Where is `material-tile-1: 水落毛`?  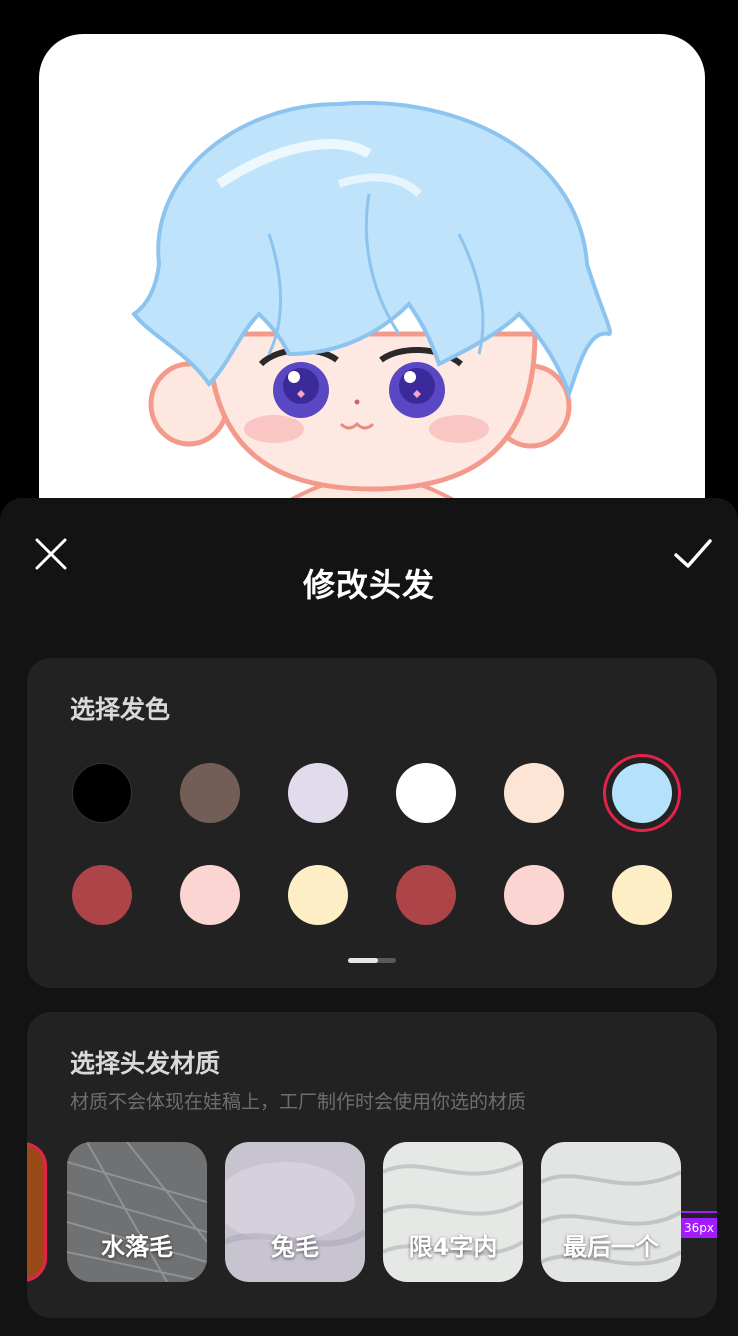 material-tile-1: 水落毛 is located at coordinates (137, 1212).